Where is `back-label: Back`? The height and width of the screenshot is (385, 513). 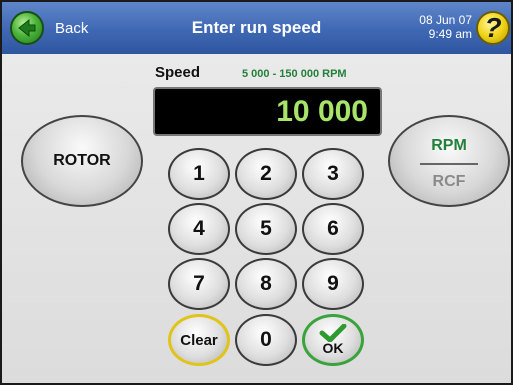
back-label: Back is located at coordinates (72, 28).